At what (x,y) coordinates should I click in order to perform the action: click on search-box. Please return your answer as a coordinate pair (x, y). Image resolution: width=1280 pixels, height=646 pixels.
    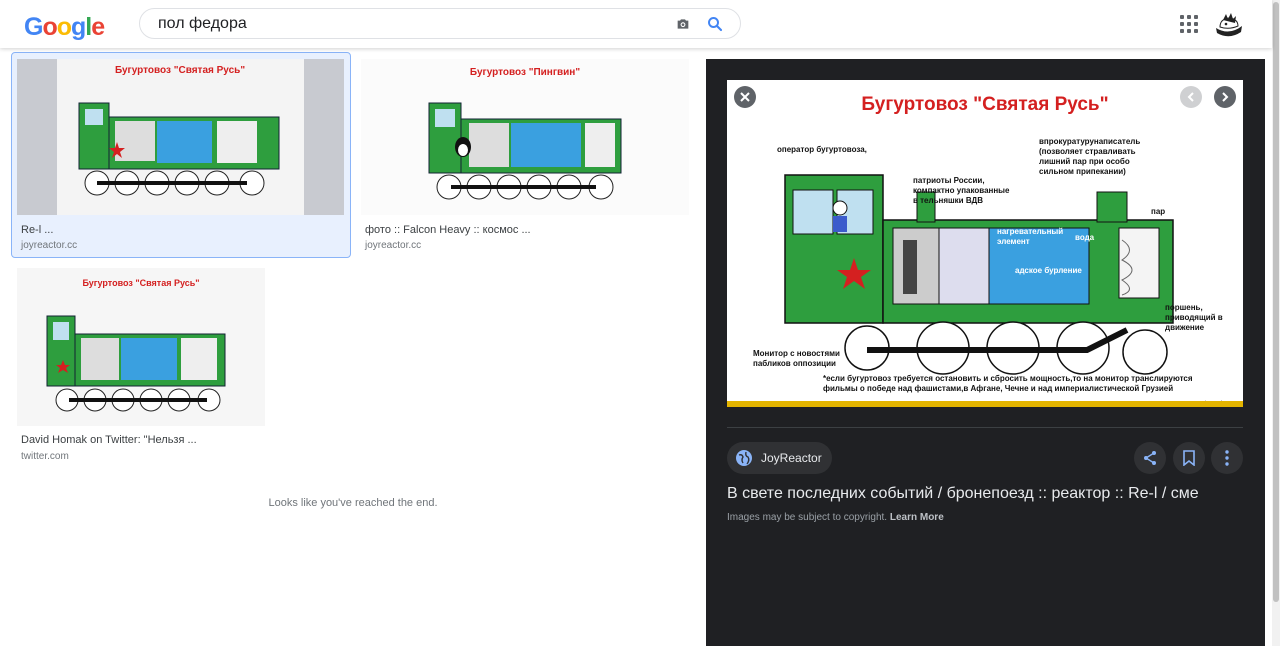
    Looking at the image, I should click on (440, 23).